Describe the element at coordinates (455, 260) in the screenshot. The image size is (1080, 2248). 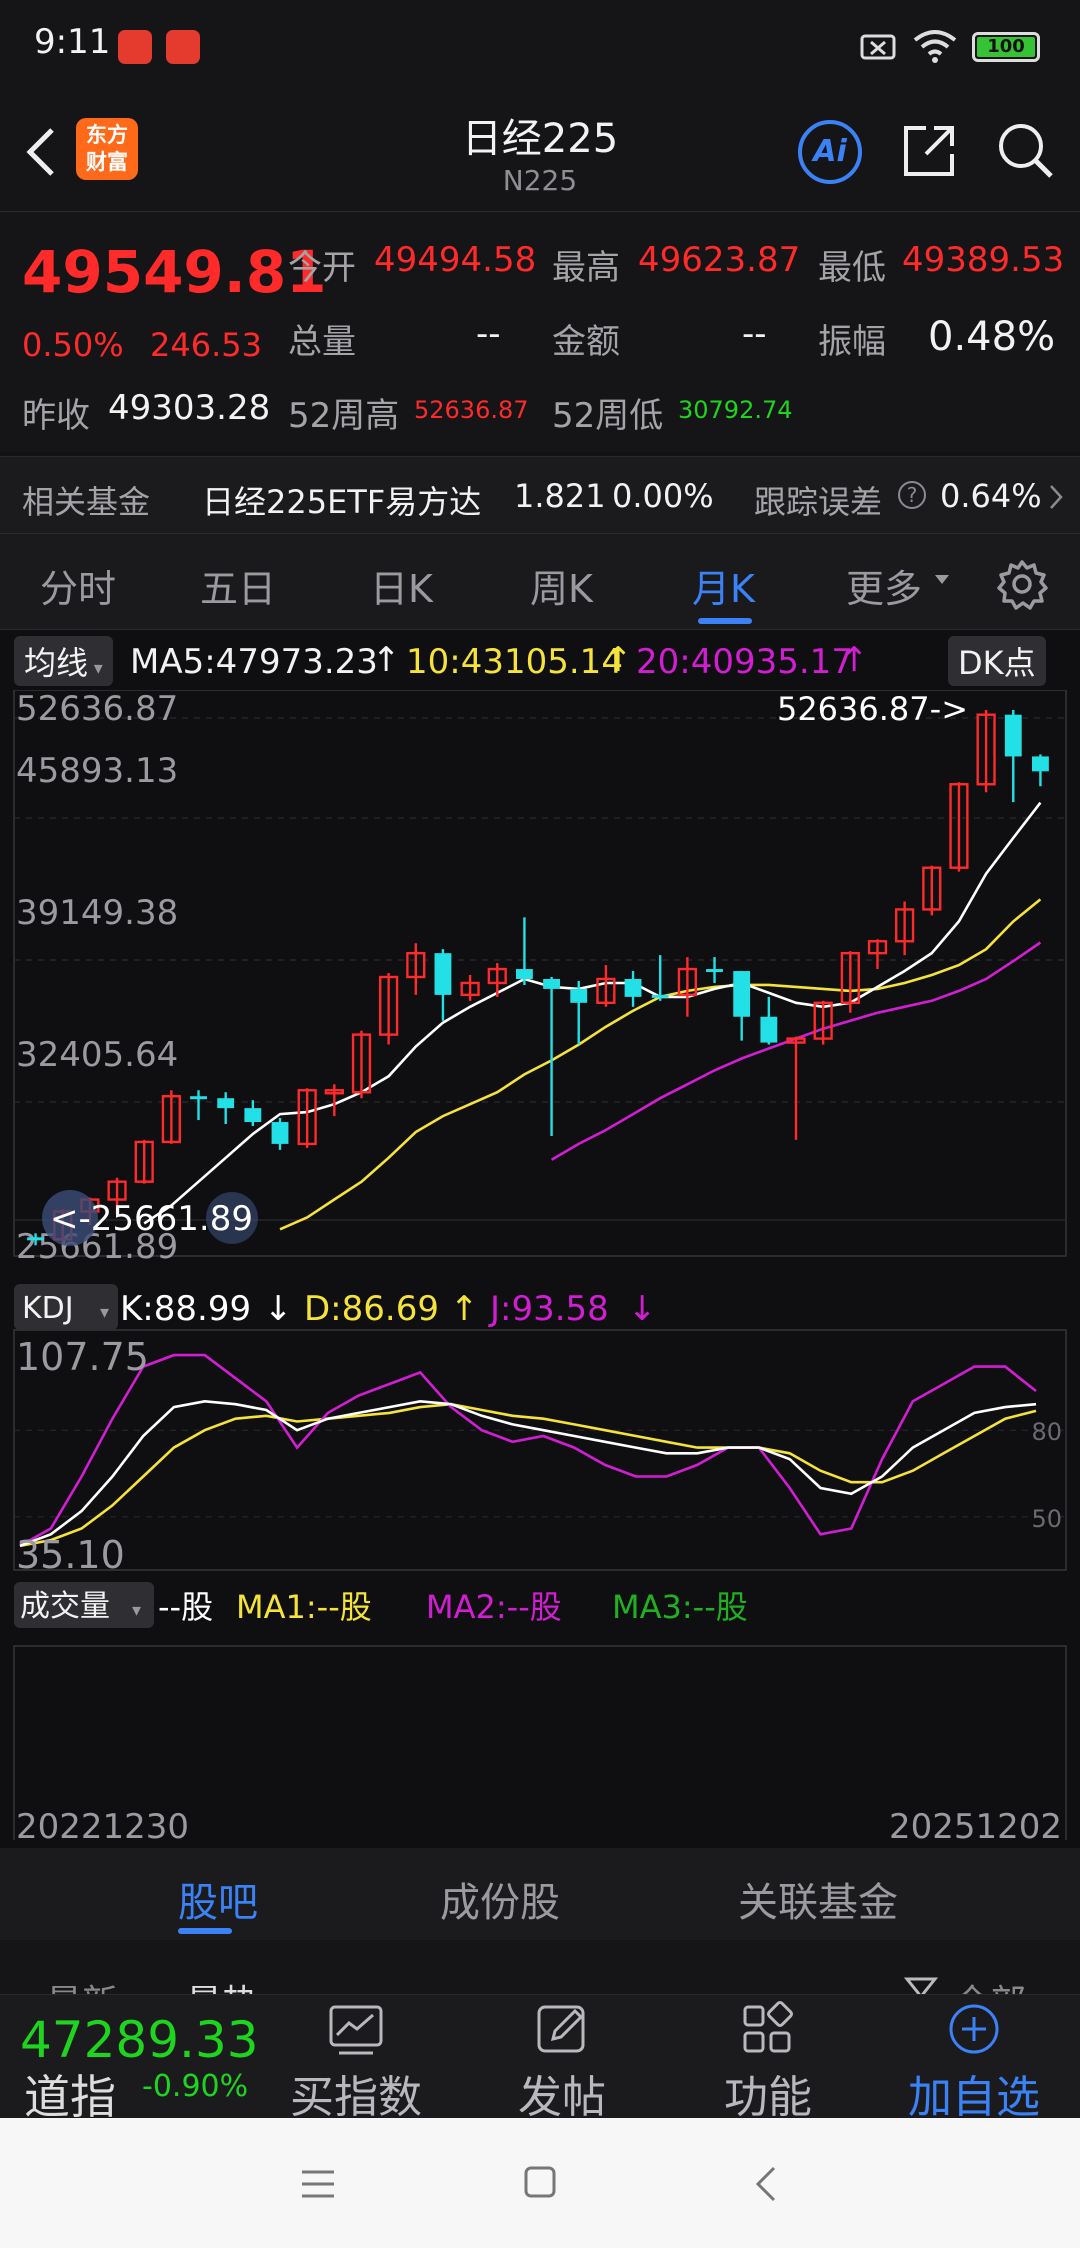
I see `open-value: 49494.58` at that location.